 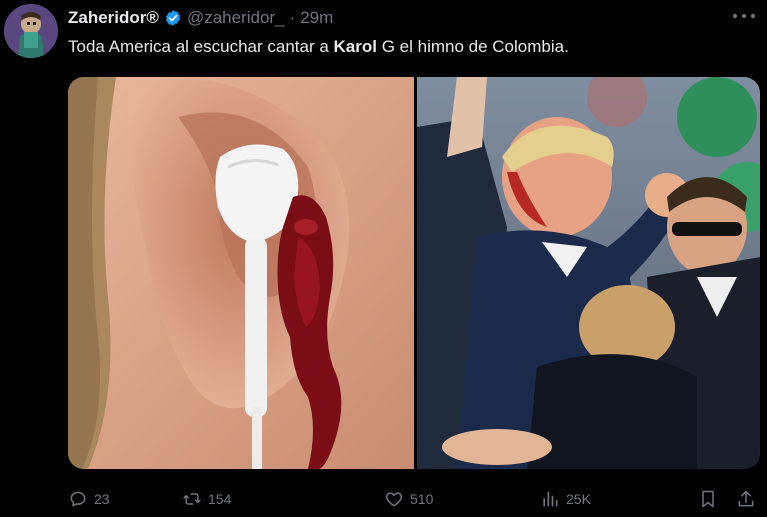 I want to click on repost-button: 154, so click(x=206, y=499).